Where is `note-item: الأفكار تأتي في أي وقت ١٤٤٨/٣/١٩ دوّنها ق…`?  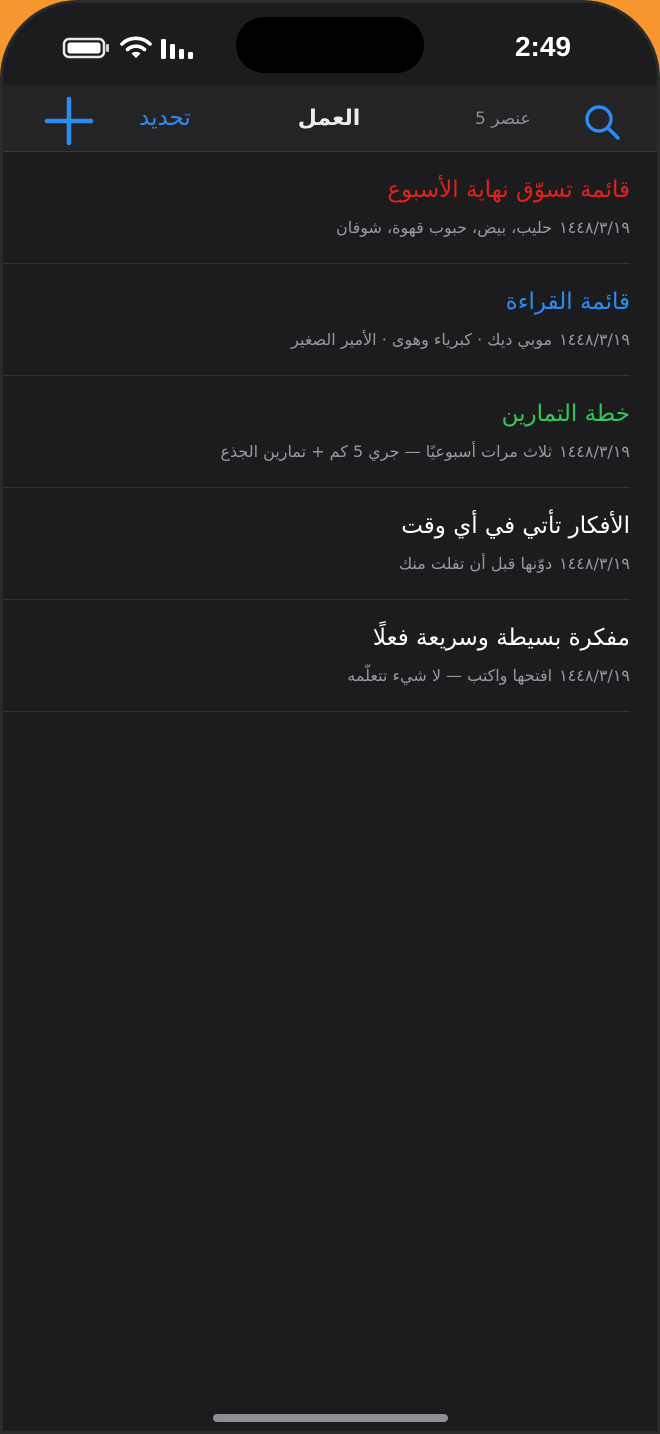 note-item: الأفكار تأتي في أي وقت ١٤٤٨/٣/١٩ دوّنها ق… is located at coordinates (316, 544).